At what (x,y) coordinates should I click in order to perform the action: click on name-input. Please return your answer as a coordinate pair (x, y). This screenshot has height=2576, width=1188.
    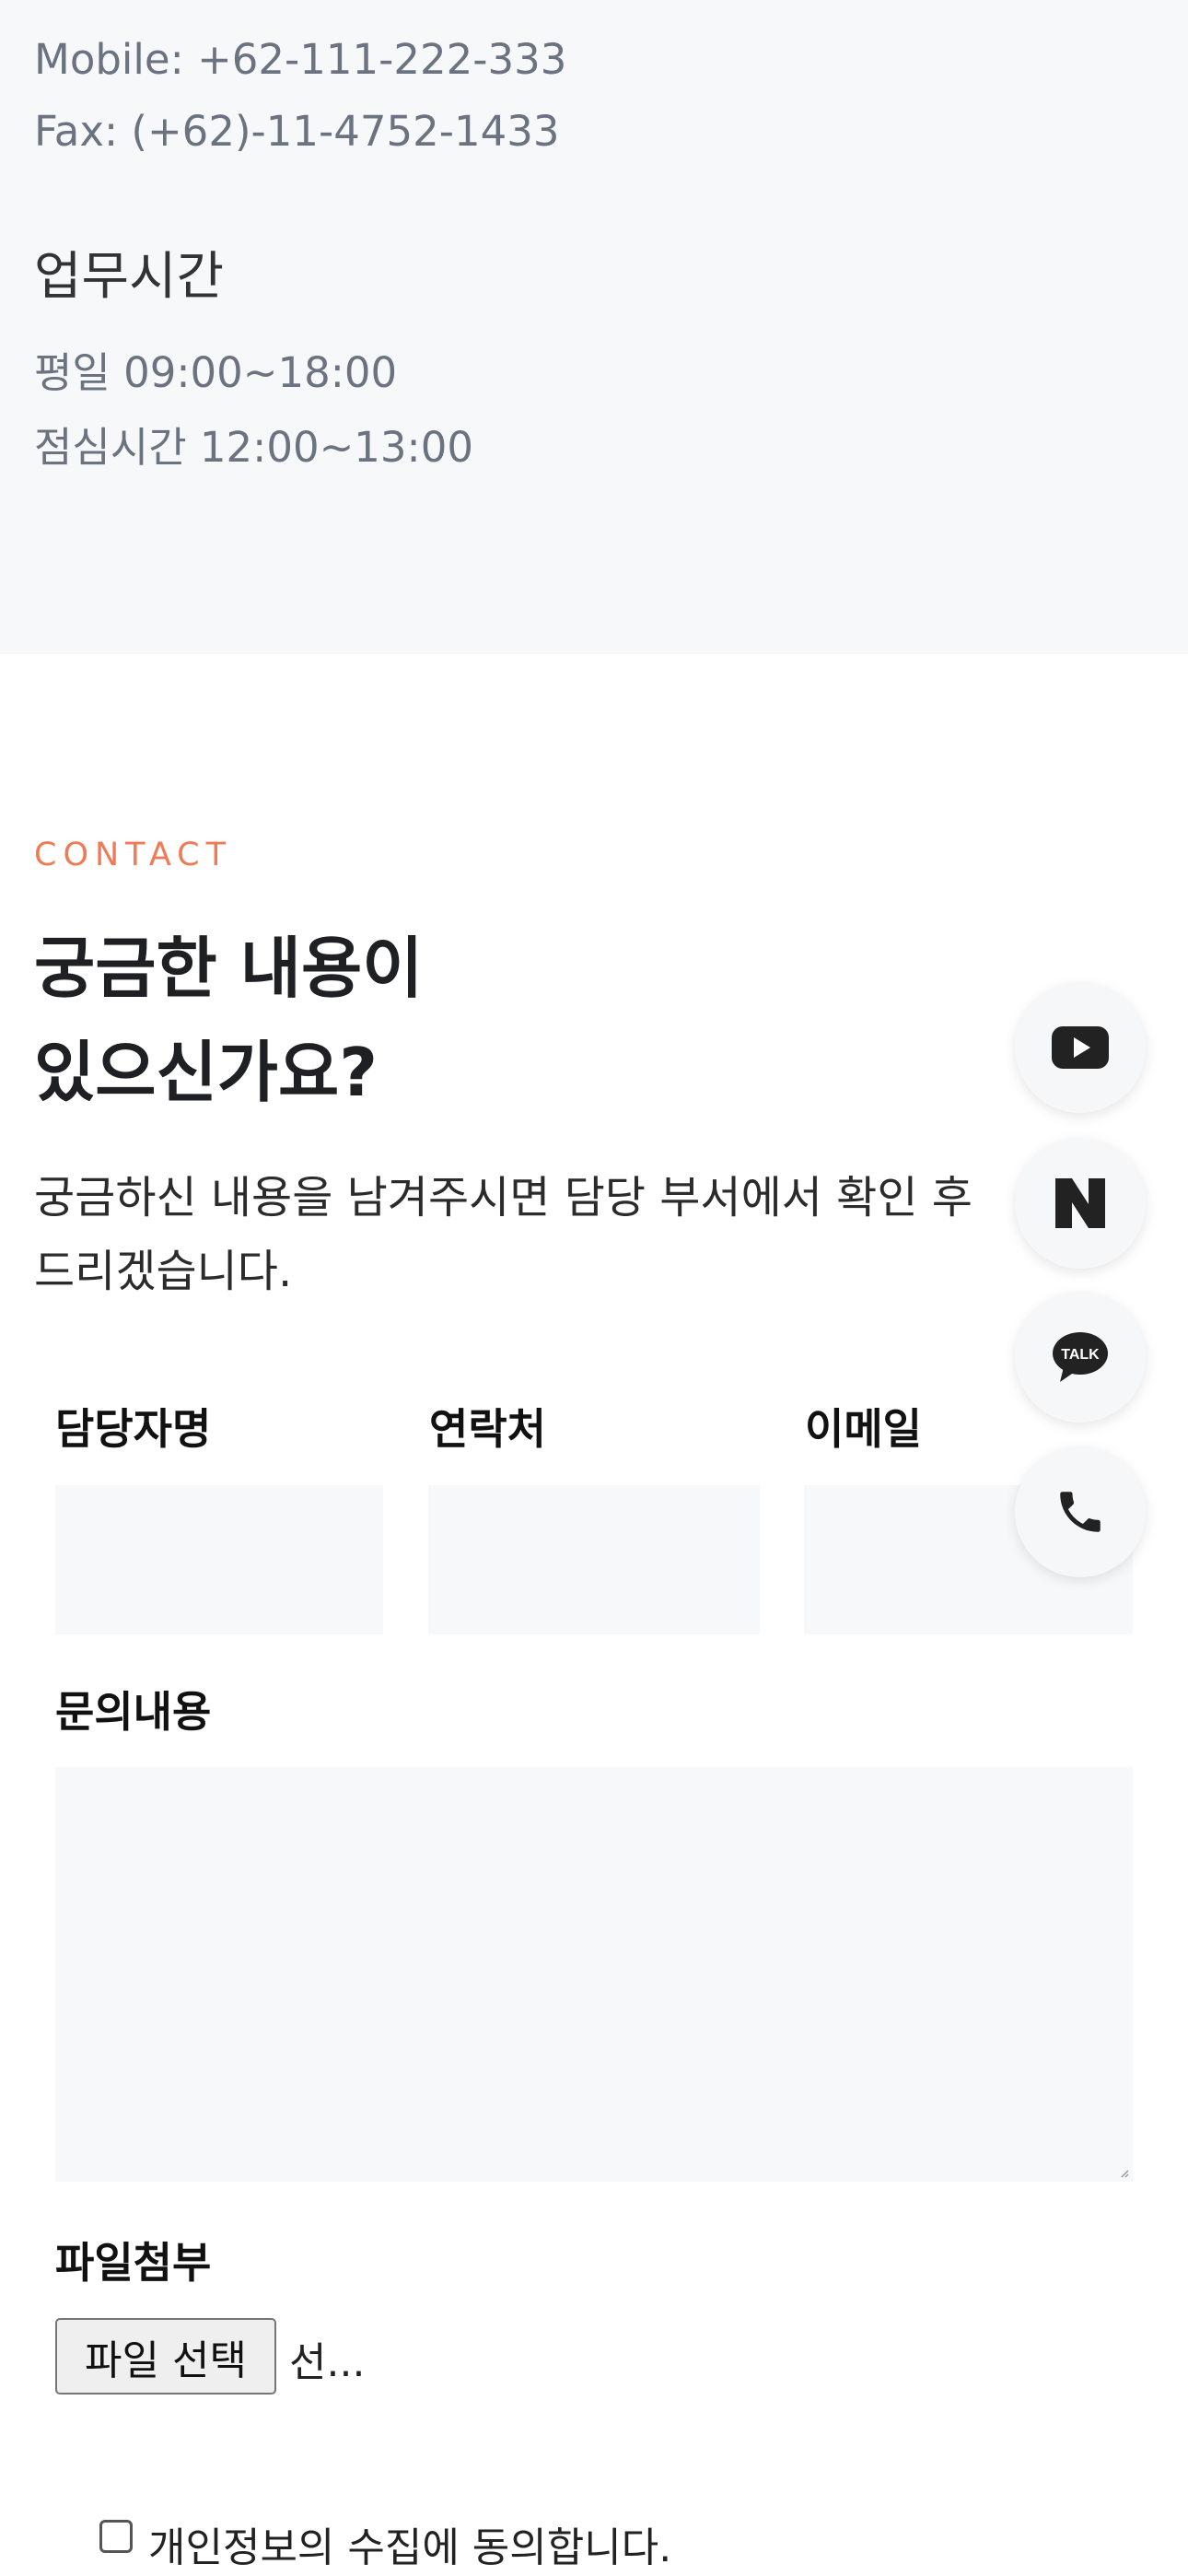
    Looking at the image, I should click on (219, 1559).